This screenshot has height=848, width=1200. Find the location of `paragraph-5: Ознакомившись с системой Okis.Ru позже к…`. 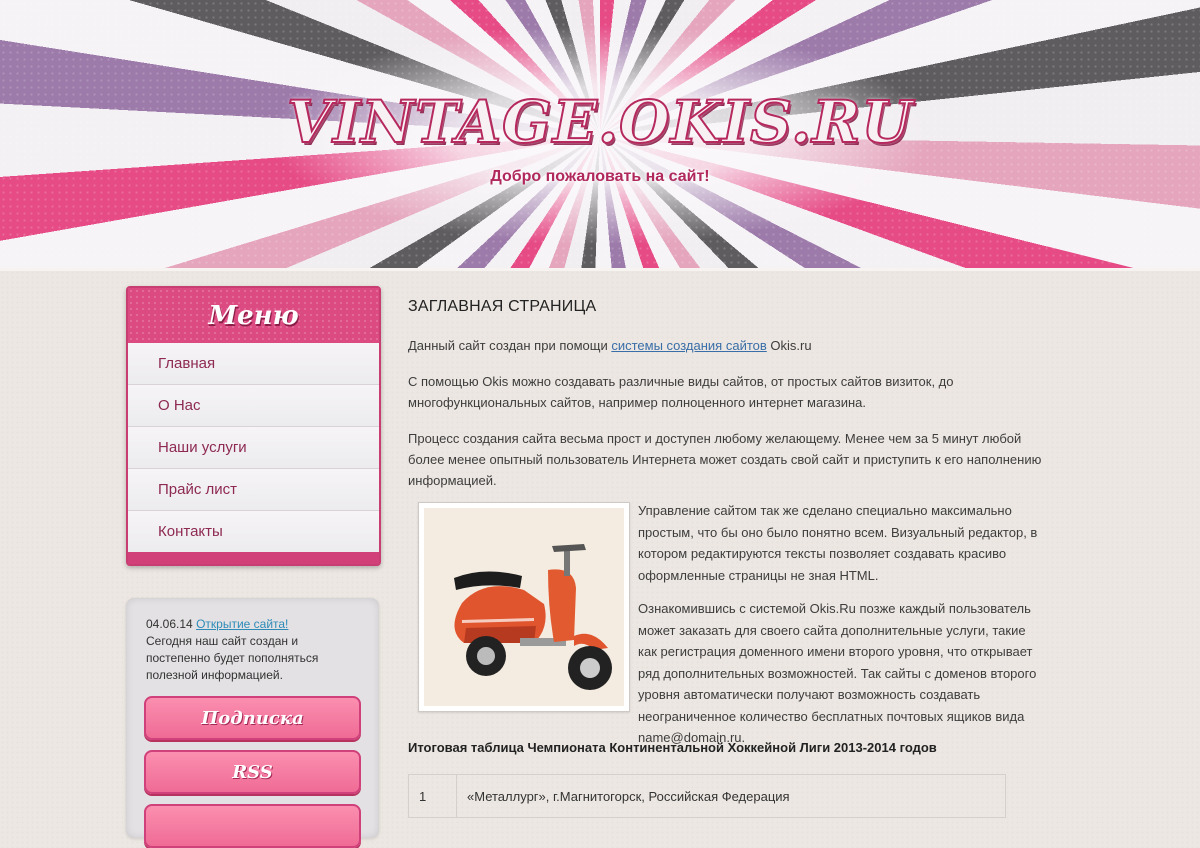

paragraph-5: Ознакомившись с системой Okis.Ru позже к… is located at coordinates (837, 673).